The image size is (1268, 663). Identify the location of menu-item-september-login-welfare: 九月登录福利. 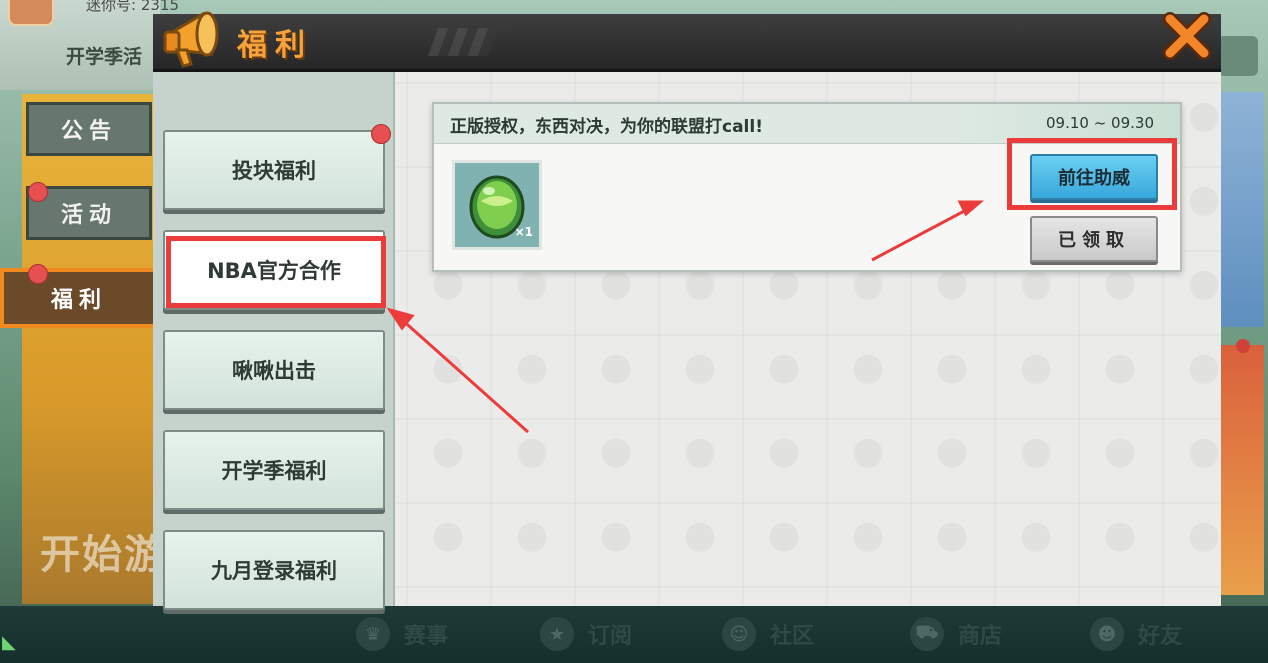
(274, 570).